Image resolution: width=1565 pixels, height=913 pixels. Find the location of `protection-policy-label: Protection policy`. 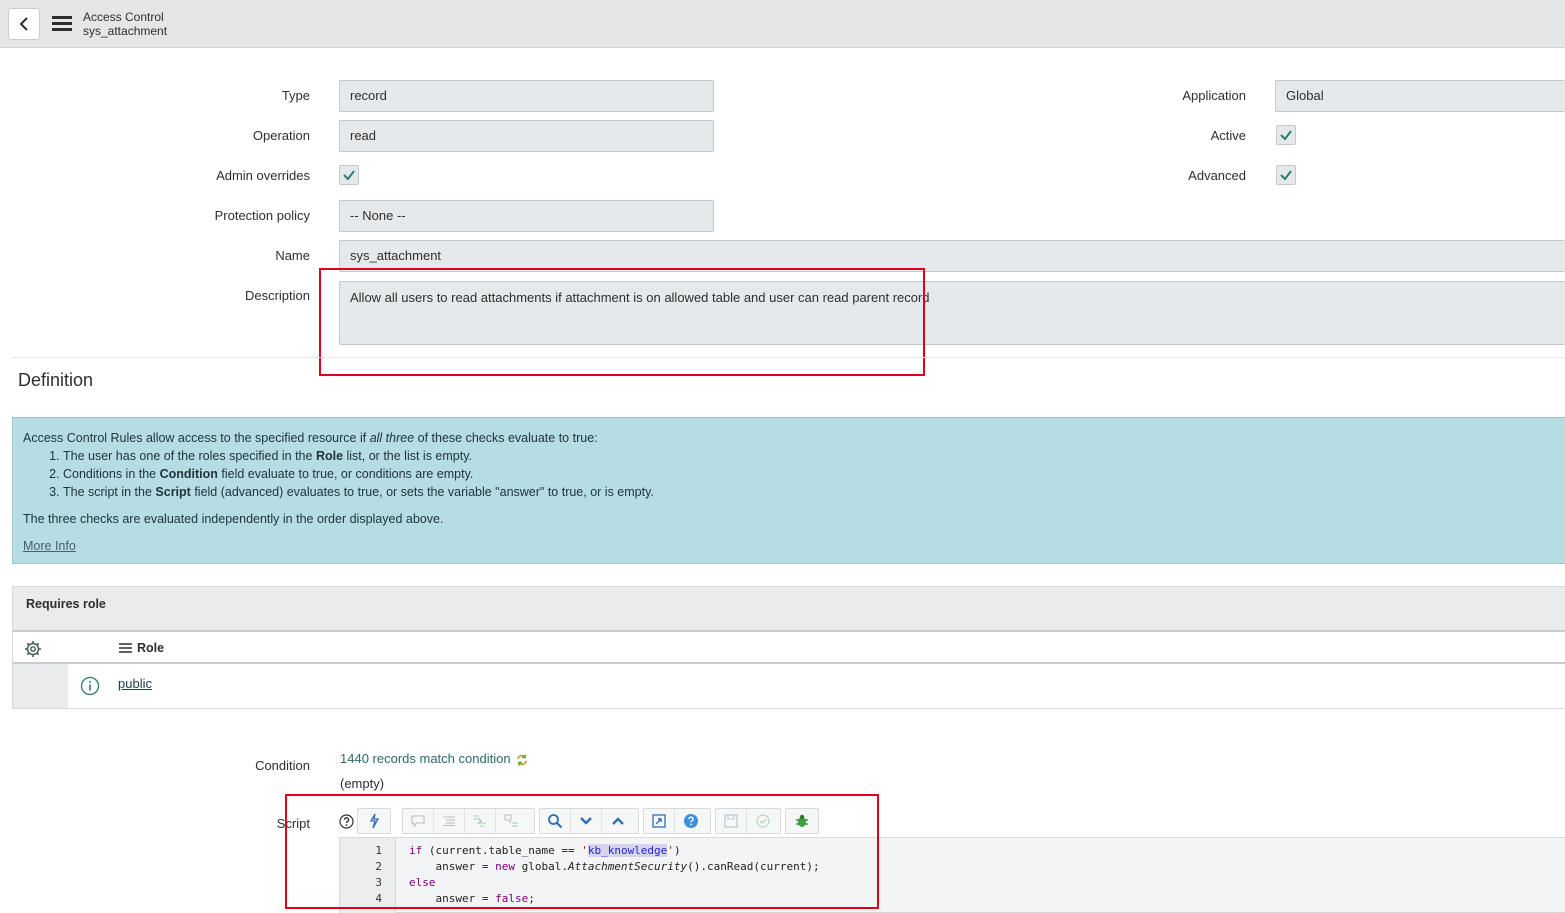

protection-policy-label: Protection policy is located at coordinates (262, 215).